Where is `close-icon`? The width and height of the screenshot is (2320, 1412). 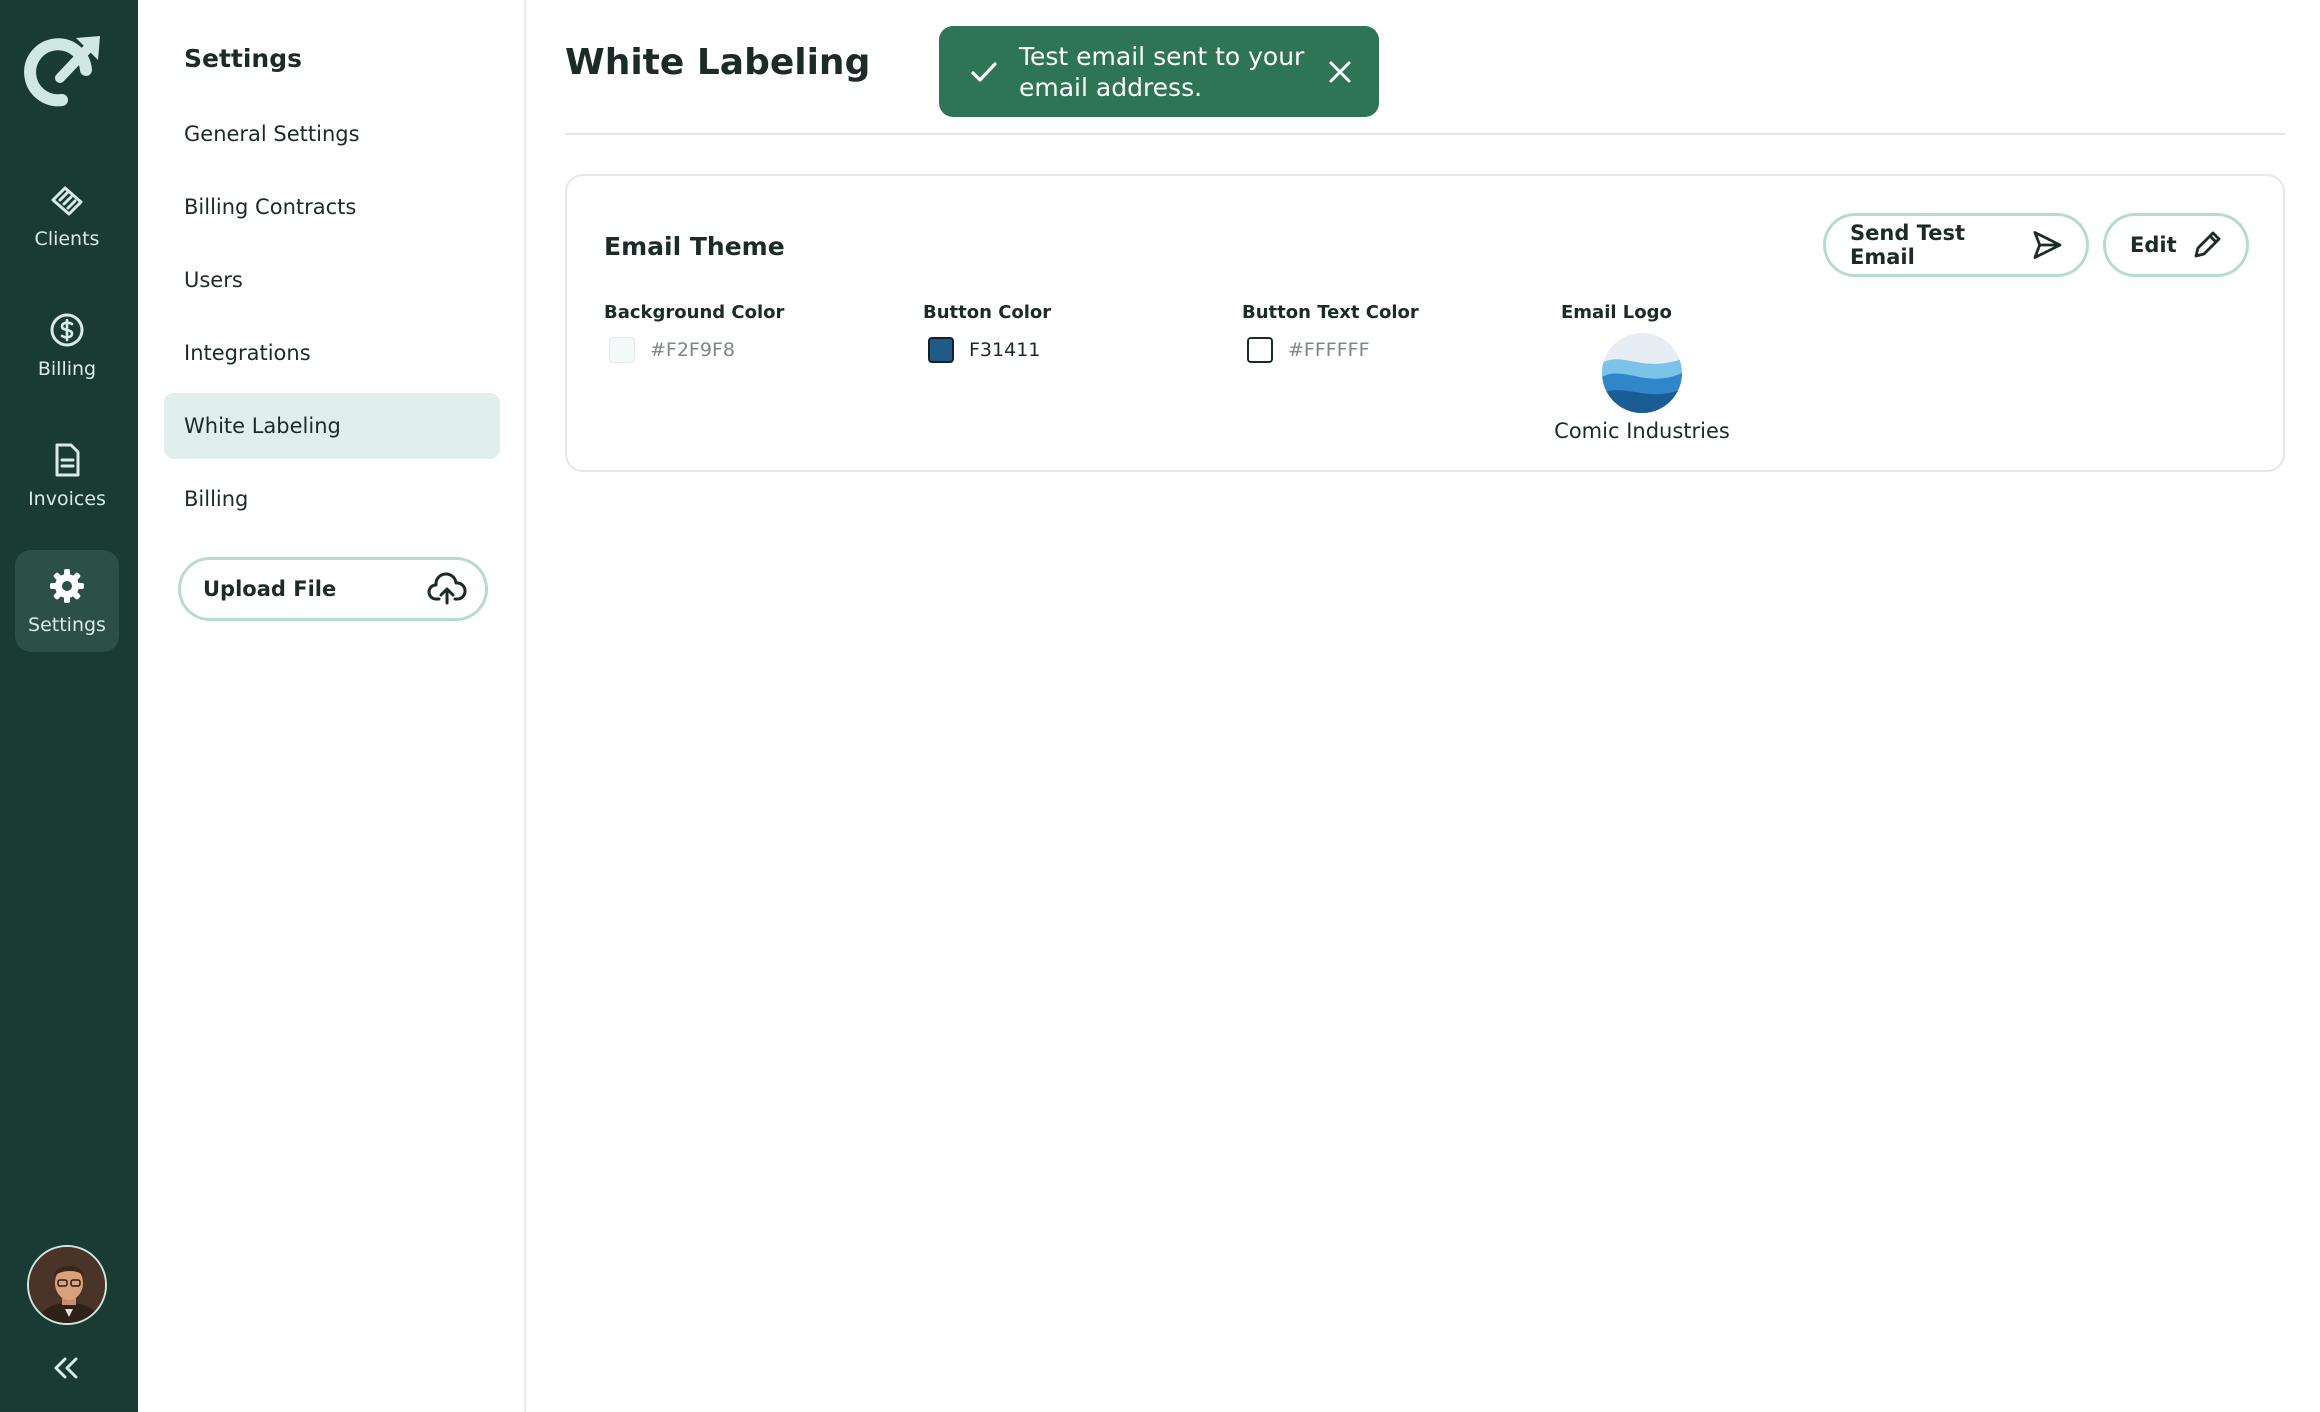 close-icon is located at coordinates (1340, 72).